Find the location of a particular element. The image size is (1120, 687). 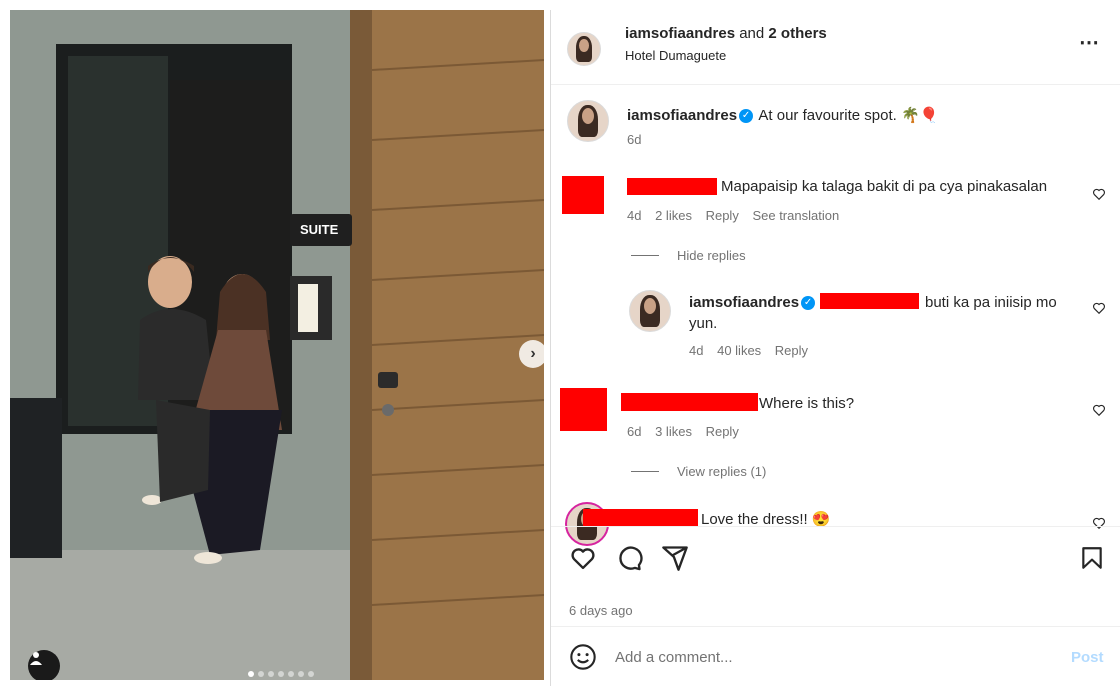

comment-meta: 6d 3 likes Reply is located at coordinates (683, 431).